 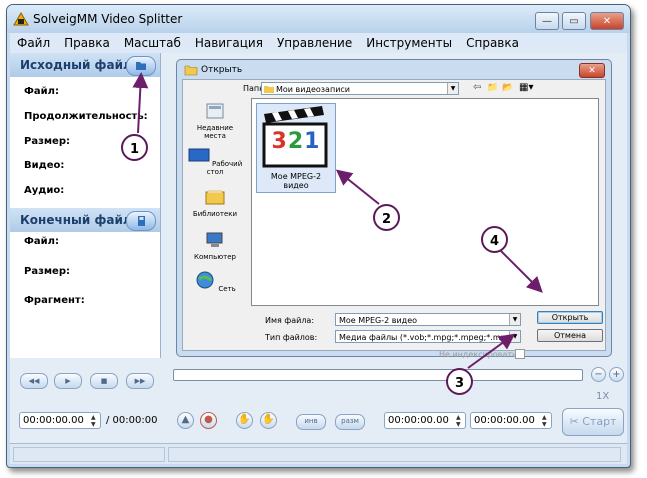 What do you see at coordinates (134, 147) in the screenshot?
I see `annotation-1: 1` at bounding box center [134, 147].